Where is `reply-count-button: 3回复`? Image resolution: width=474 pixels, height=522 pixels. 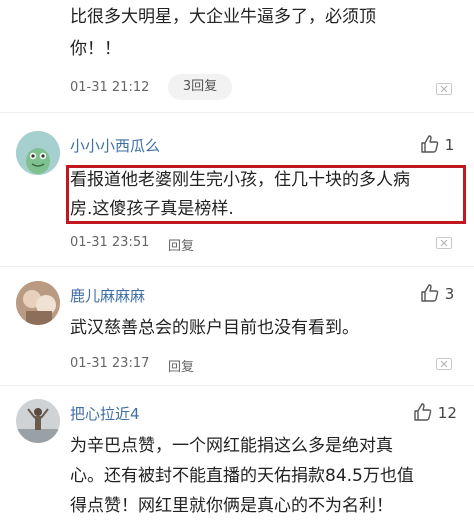
reply-count-button: 3回复 is located at coordinates (200, 87).